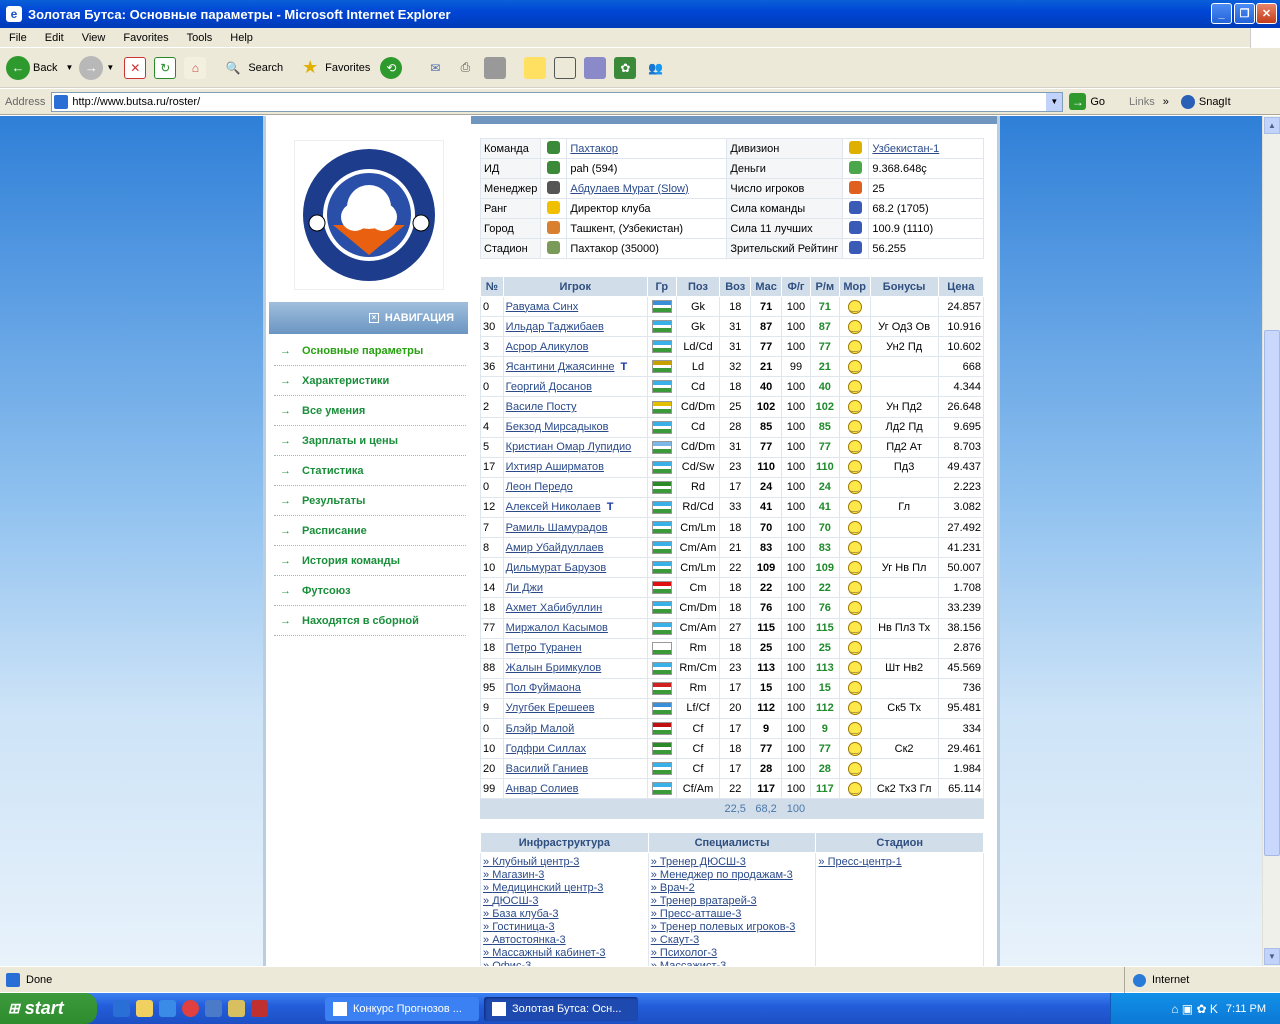 Image resolution: width=1280 pixels, height=1024 pixels. Describe the element at coordinates (190, 1008) in the screenshot. I see `quicklaunch-opera-icon` at that location.